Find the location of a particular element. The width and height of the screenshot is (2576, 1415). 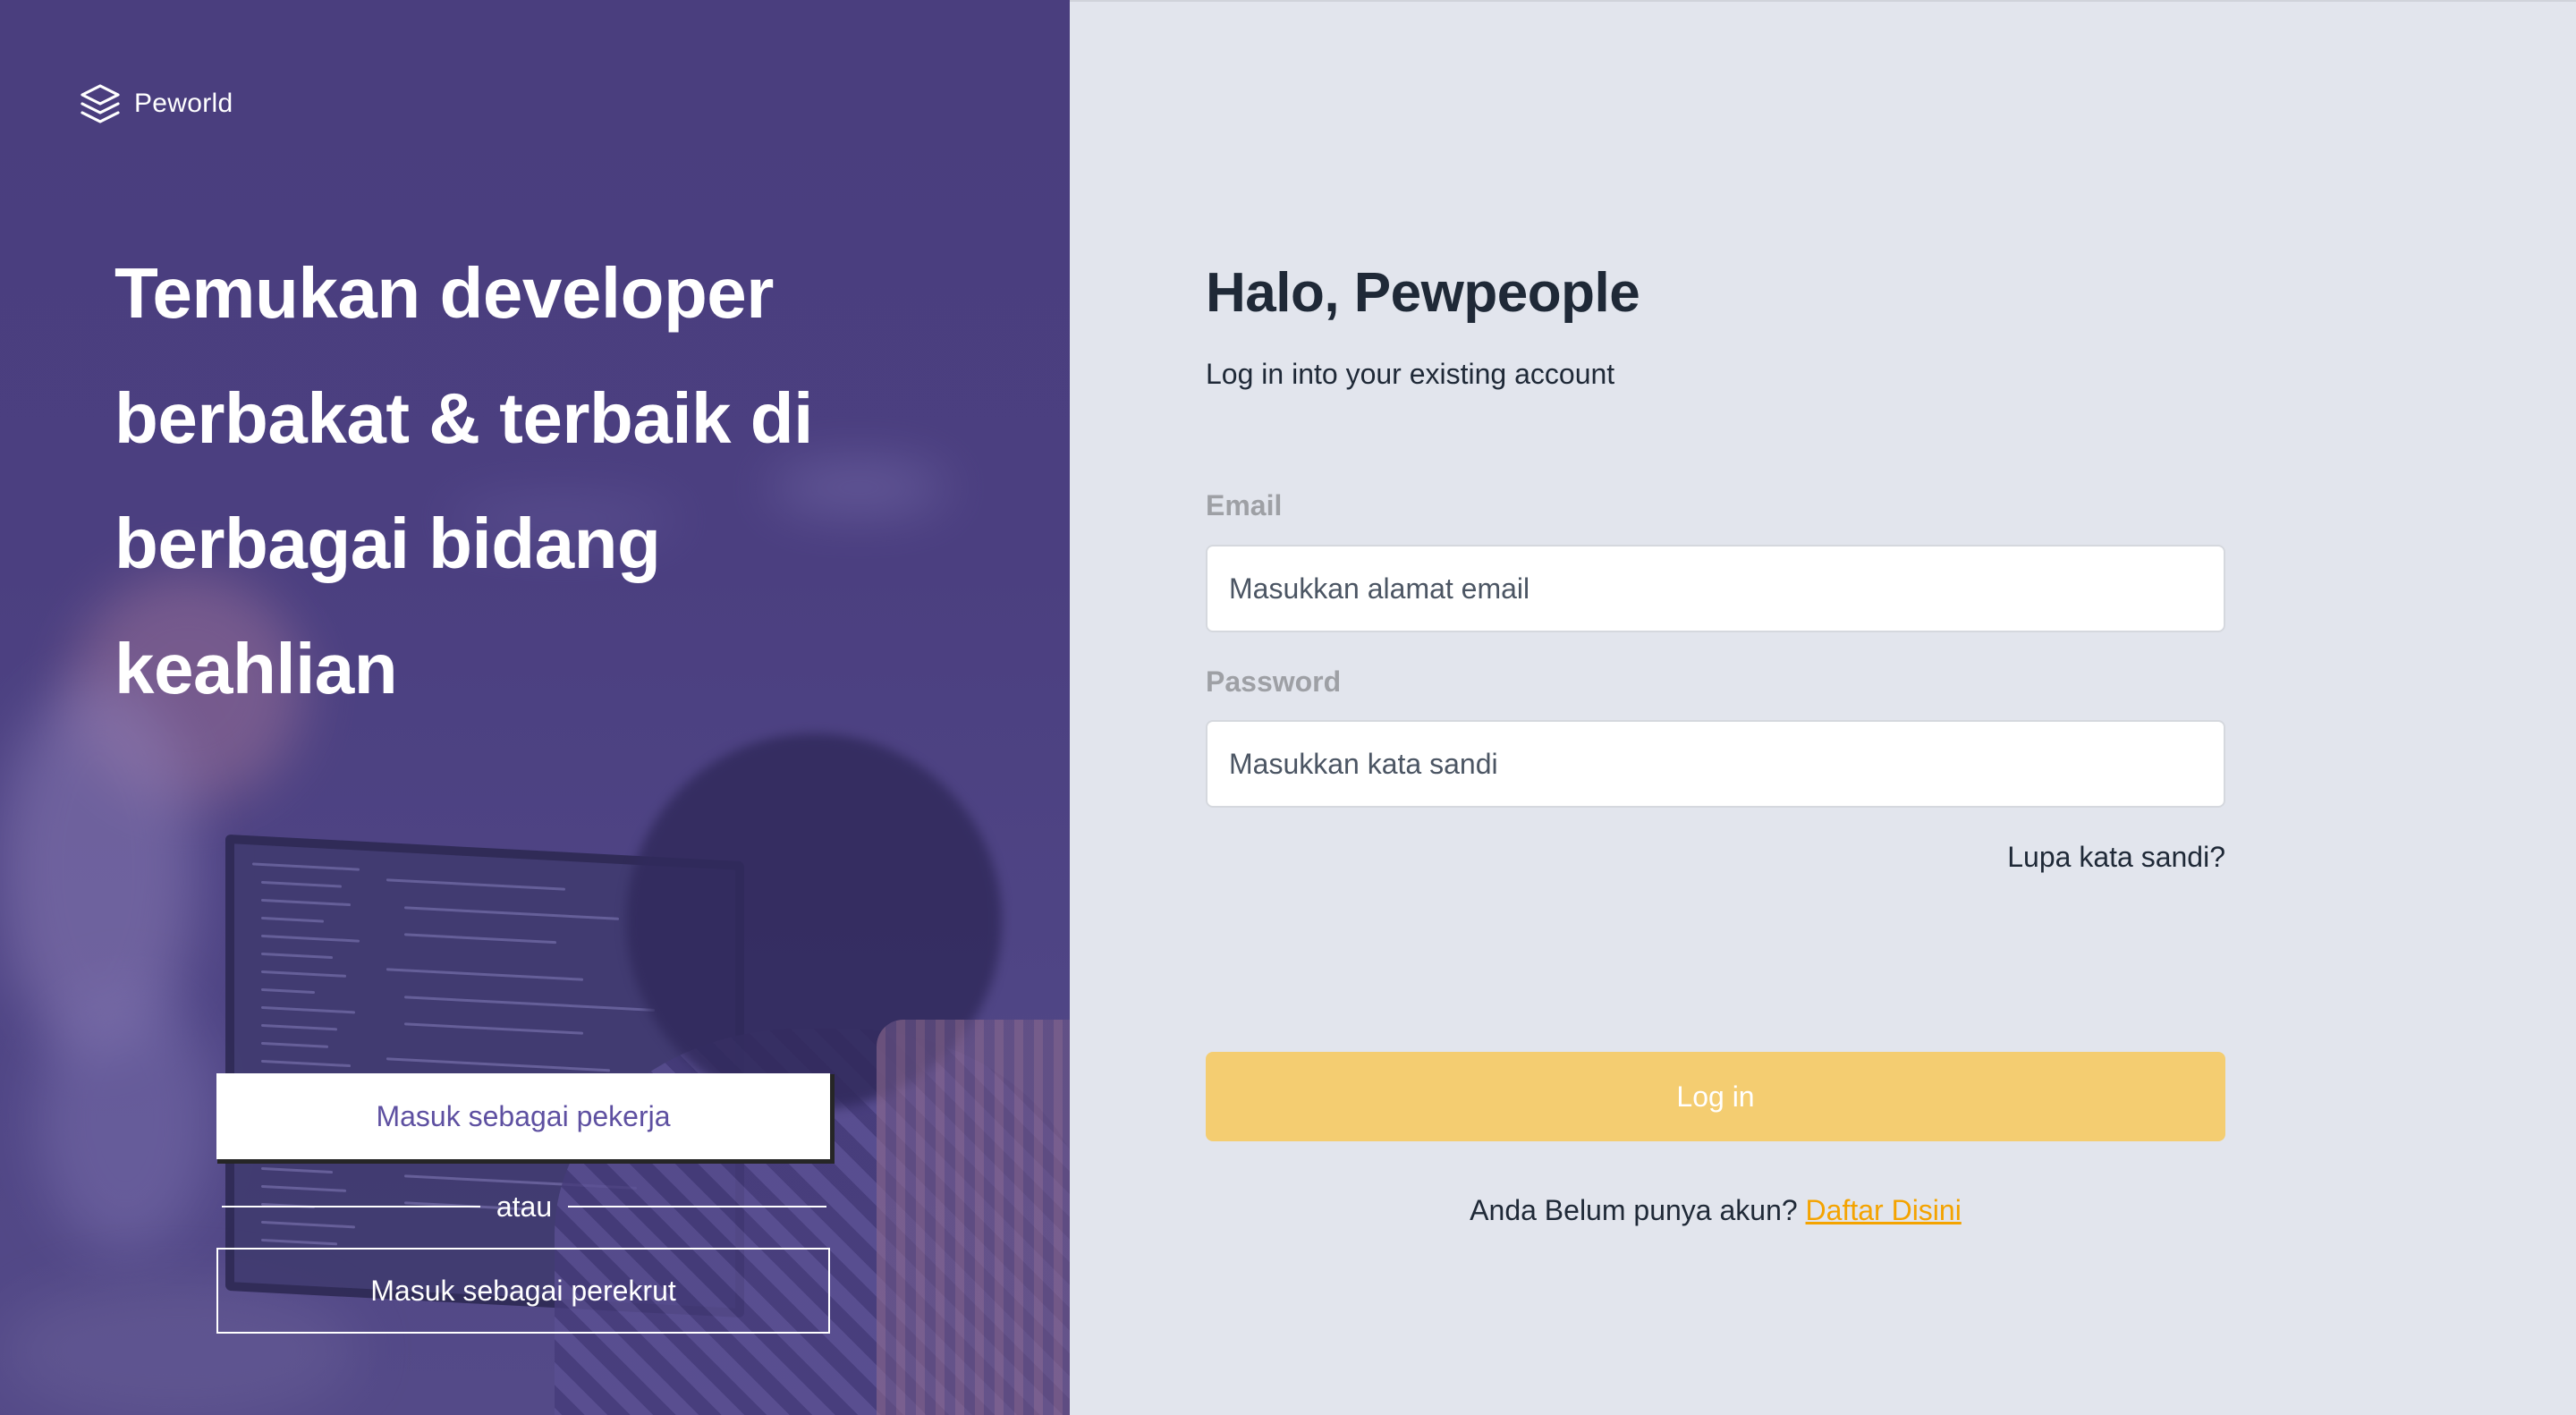

password-field is located at coordinates (1715, 764).